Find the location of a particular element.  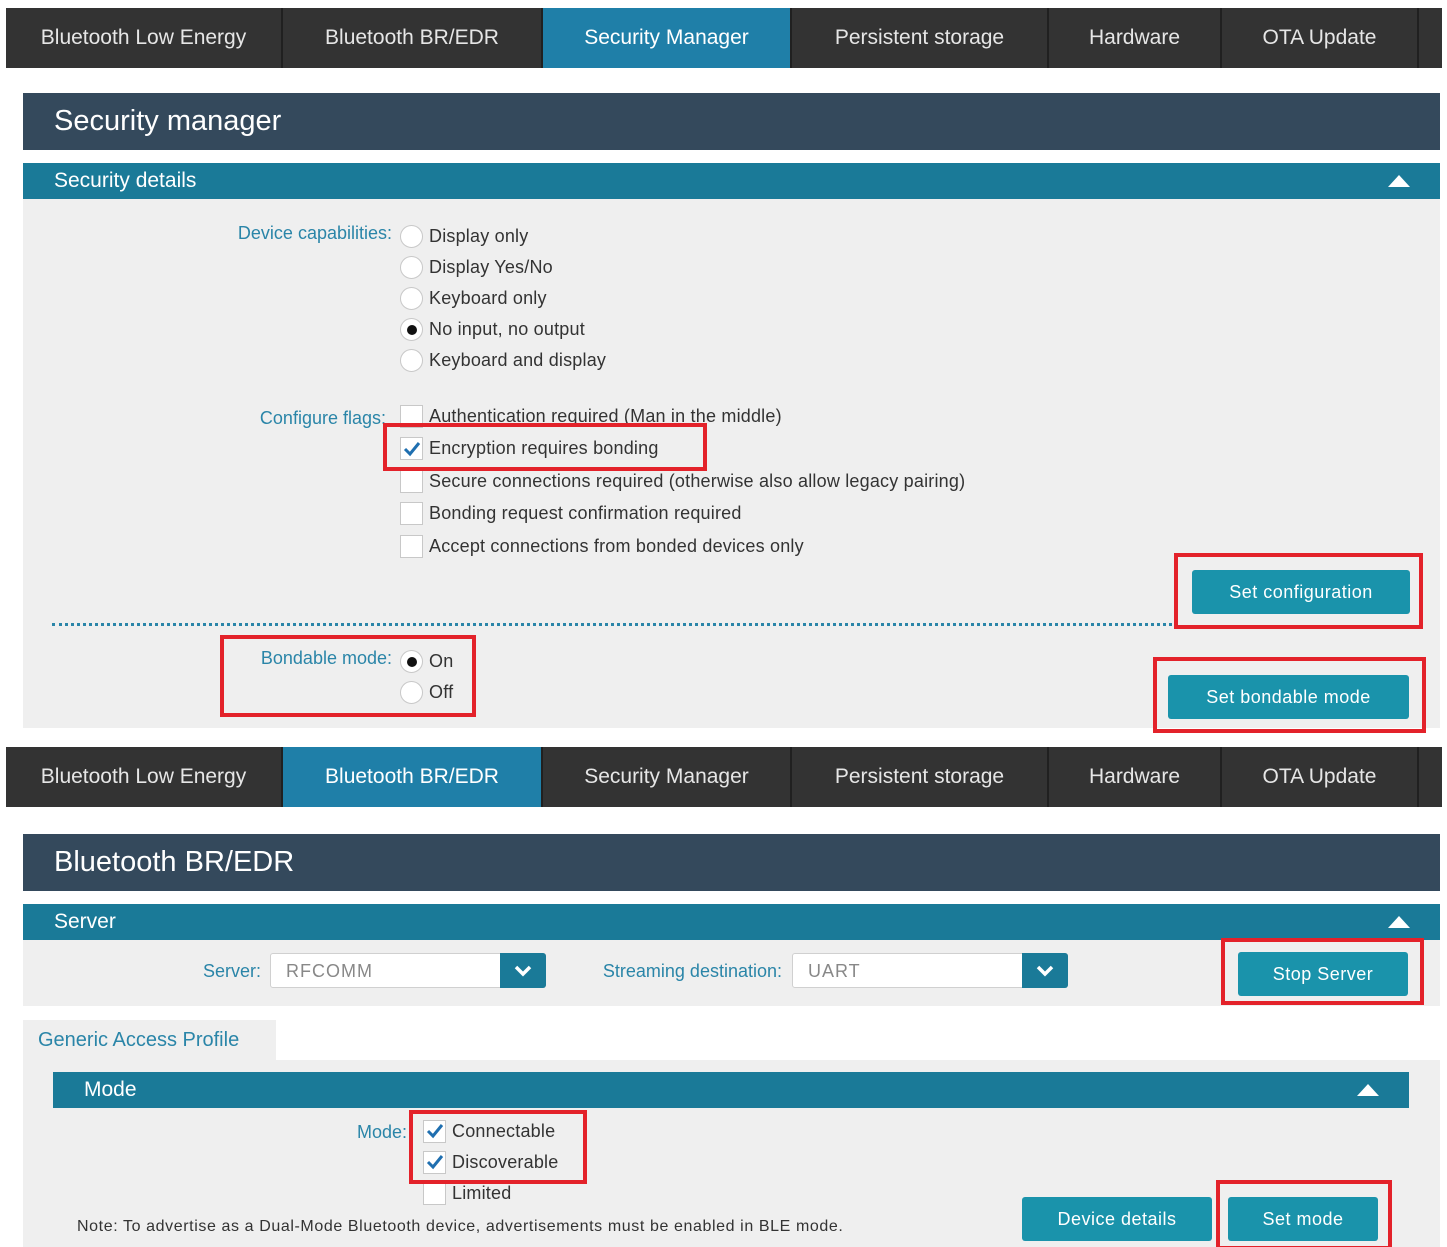

capability-option: Keyboard only is located at coordinates (473, 298).